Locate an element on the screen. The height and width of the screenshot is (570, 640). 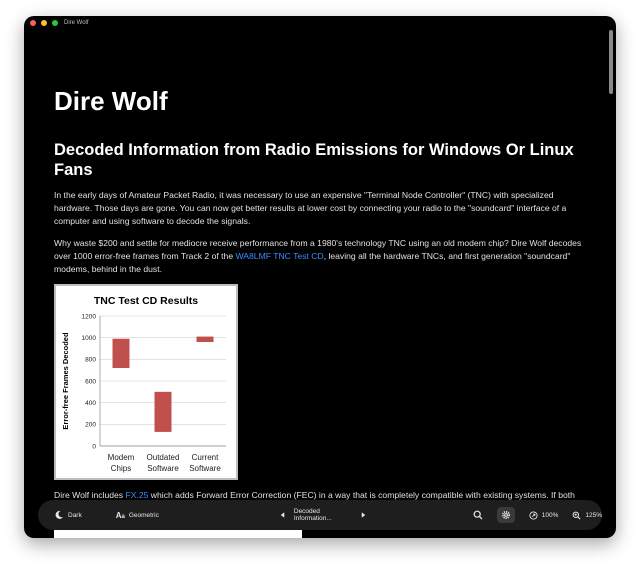
search-button is located at coordinates (478, 515).